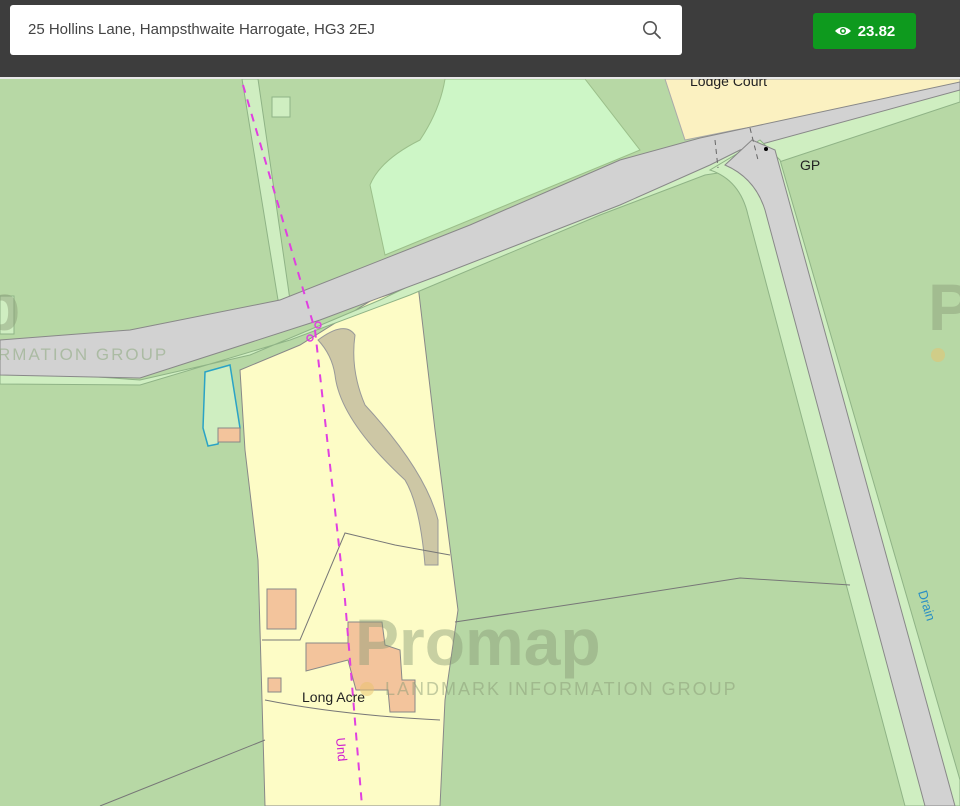 This screenshot has height=806, width=960. What do you see at coordinates (478, 642) in the screenshot?
I see `watermark-brand: Promap` at bounding box center [478, 642].